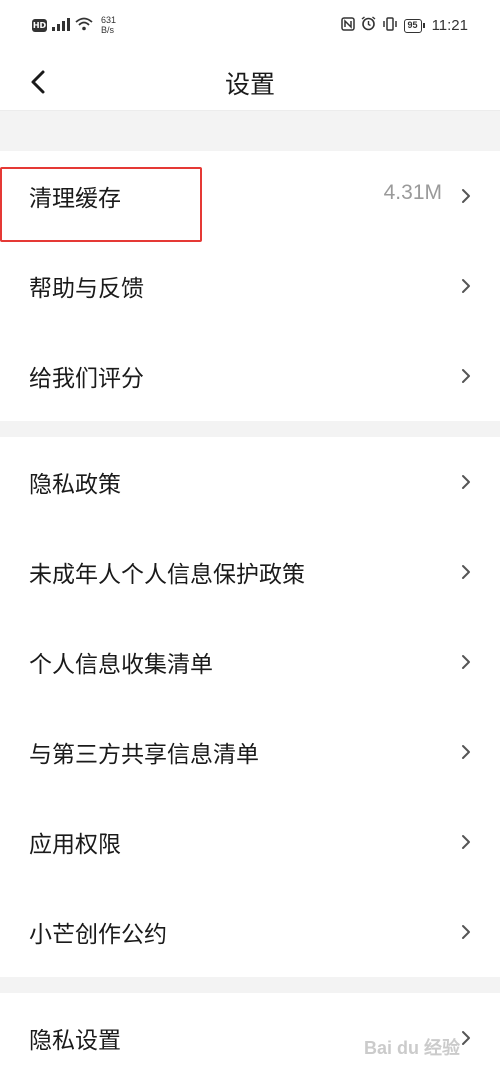  Describe the element at coordinates (390, 25) in the screenshot. I see `vibrate-icon` at that location.